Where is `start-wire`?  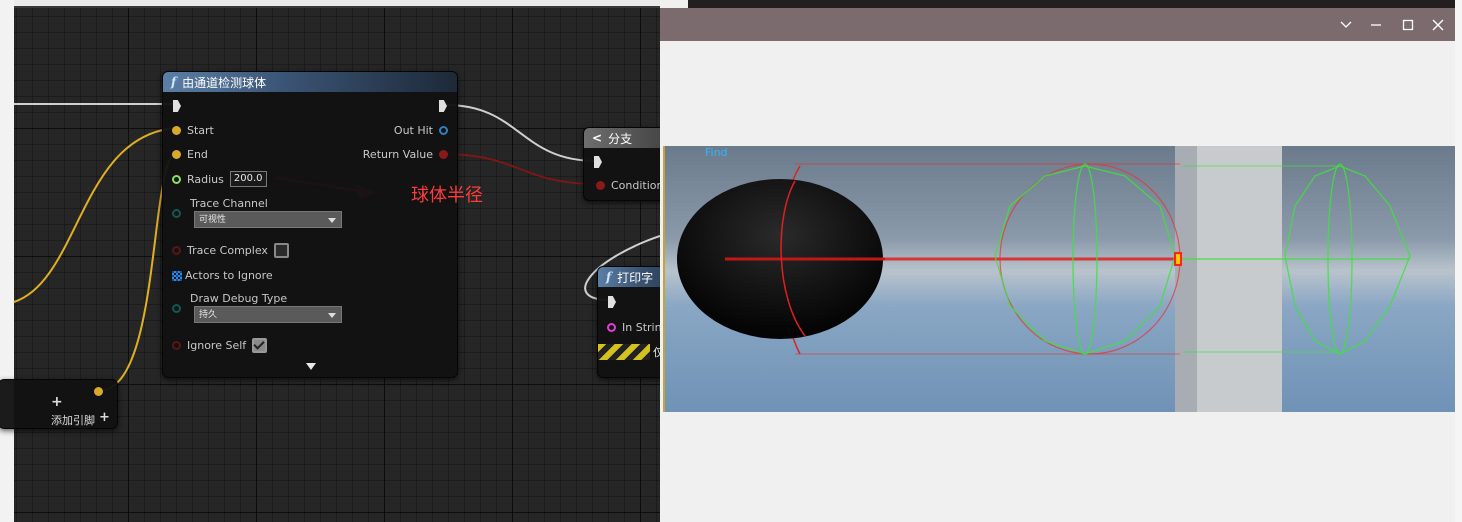
start-wire is located at coordinates (95, 215).